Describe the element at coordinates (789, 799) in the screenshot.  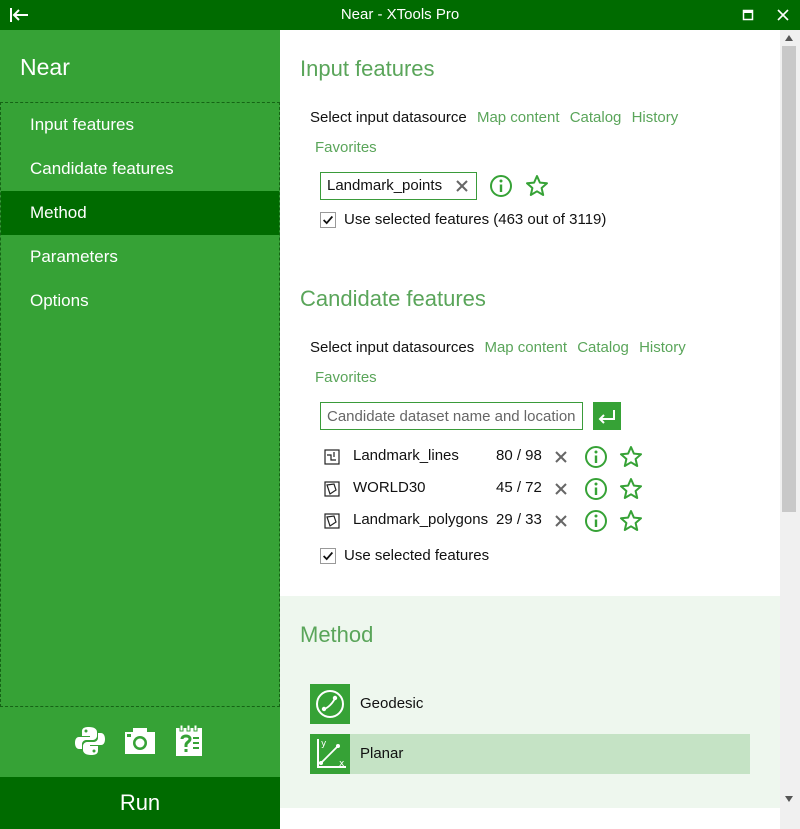
I see `scroll-down-icon` at that location.